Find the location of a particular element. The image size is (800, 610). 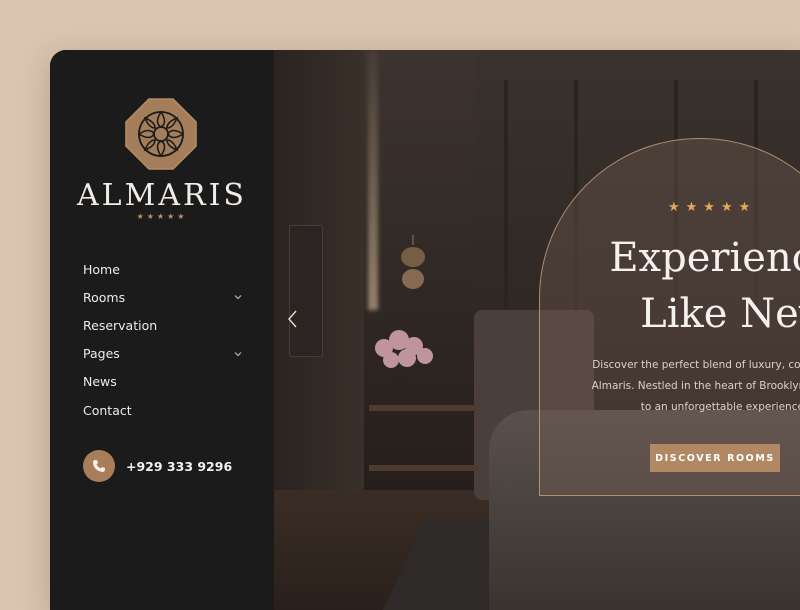

phone-number: +929 333 9296 is located at coordinates (179, 466).